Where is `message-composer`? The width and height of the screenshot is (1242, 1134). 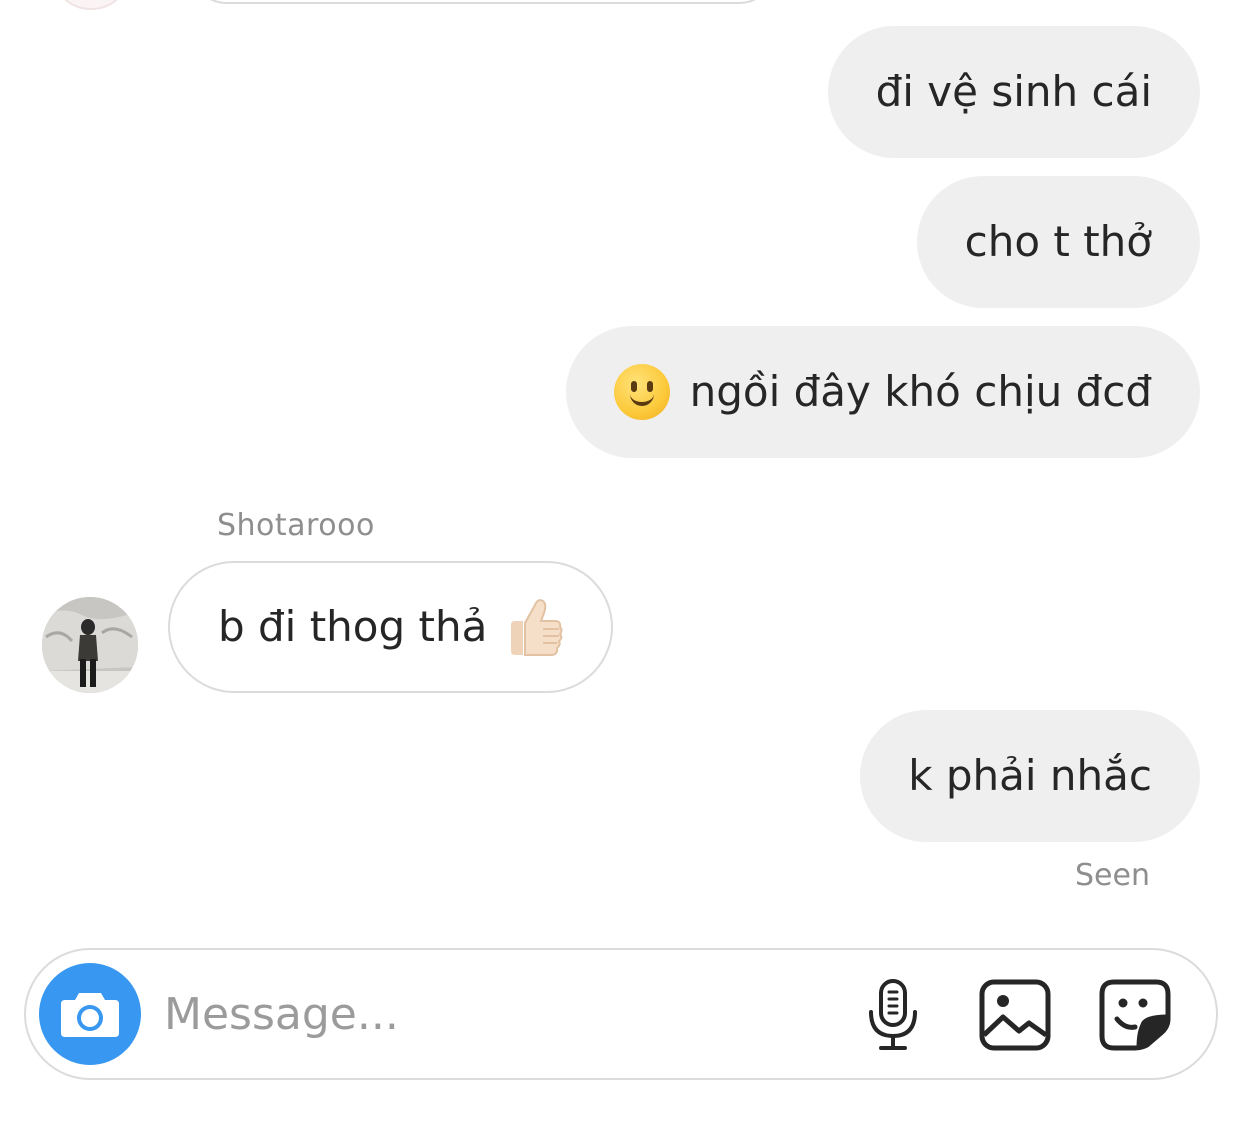 message-composer is located at coordinates (621, 1014).